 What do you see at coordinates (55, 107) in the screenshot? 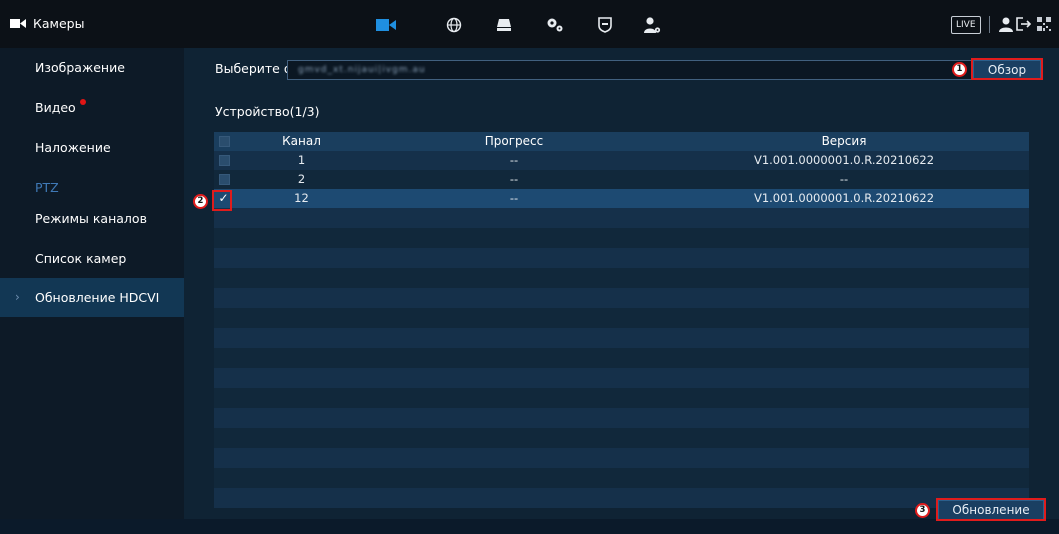
I see `sidebar-item-label: Видео` at bounding box center [55, 107].